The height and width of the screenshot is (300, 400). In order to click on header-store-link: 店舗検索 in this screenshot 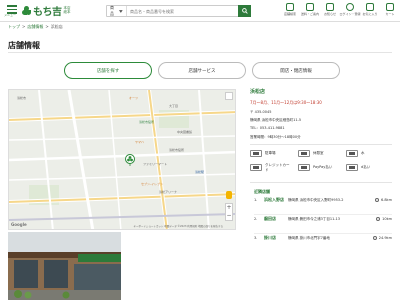, I will do `click(290, 9)`.